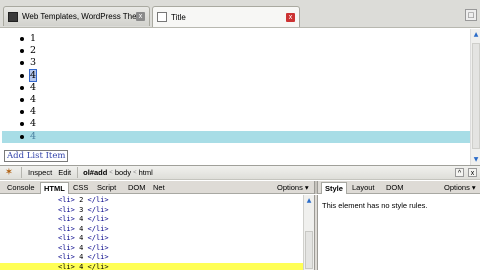 The image size is (480, 270). What do you see at coordinates (9, 172) in the screenshot?
I see `firebug-bug-icon: ✶` at bounding box center [9, 172].